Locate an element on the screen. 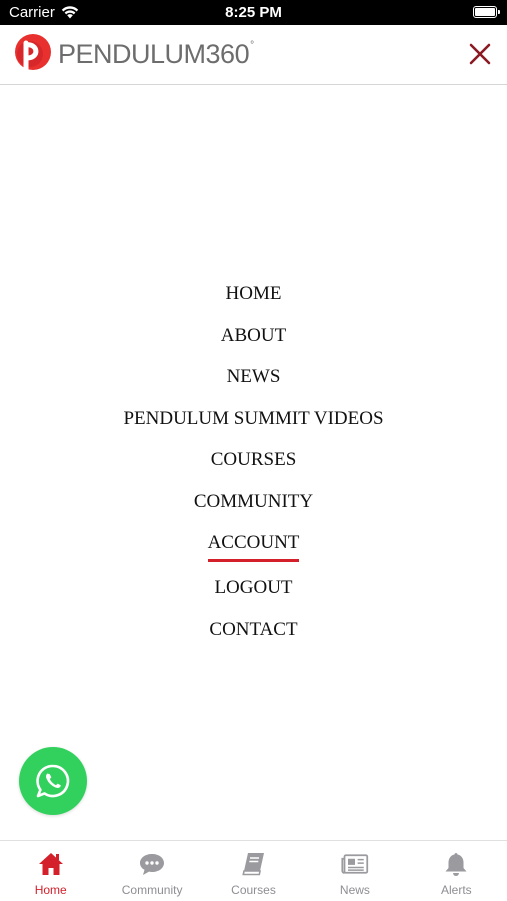 This screenshot has width=507, height=901. menu-item-label: LOGOUT is located at coordinates (253, 587).